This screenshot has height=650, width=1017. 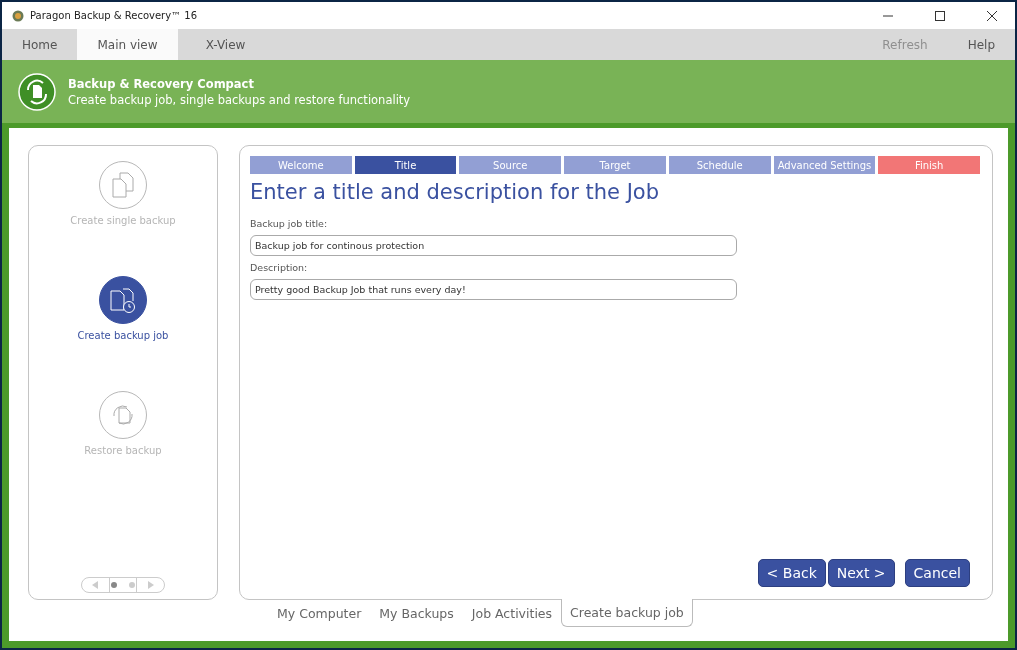 What do you see at coordinates (114, 15) in the screenshot?
I see `window-title: Paragon Backup & Recovery™ 16` at bounding box center [114, 15].